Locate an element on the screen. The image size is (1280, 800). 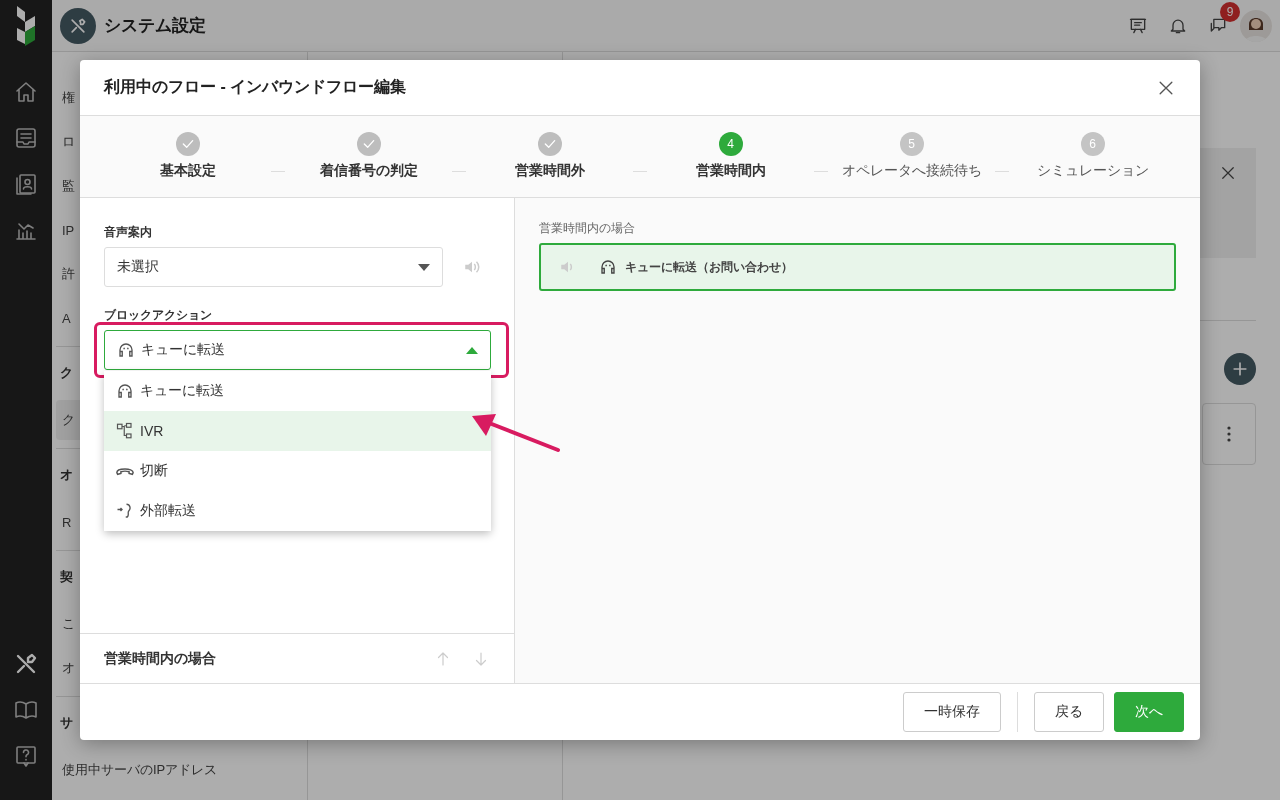
menu-option: キューに転送 is located at coordinates (297, 391).